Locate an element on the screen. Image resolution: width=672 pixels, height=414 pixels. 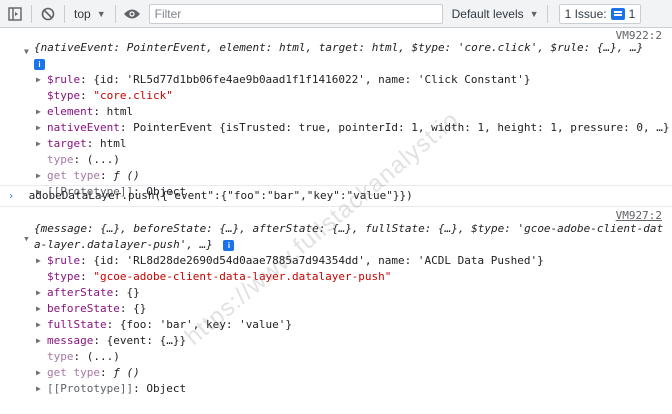
sidebar-toggle-icon is located at coordinates (15, 14).